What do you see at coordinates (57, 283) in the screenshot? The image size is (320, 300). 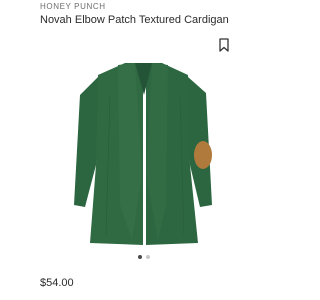 I see `product-price: $54.00` at bounding box center [57, 283].